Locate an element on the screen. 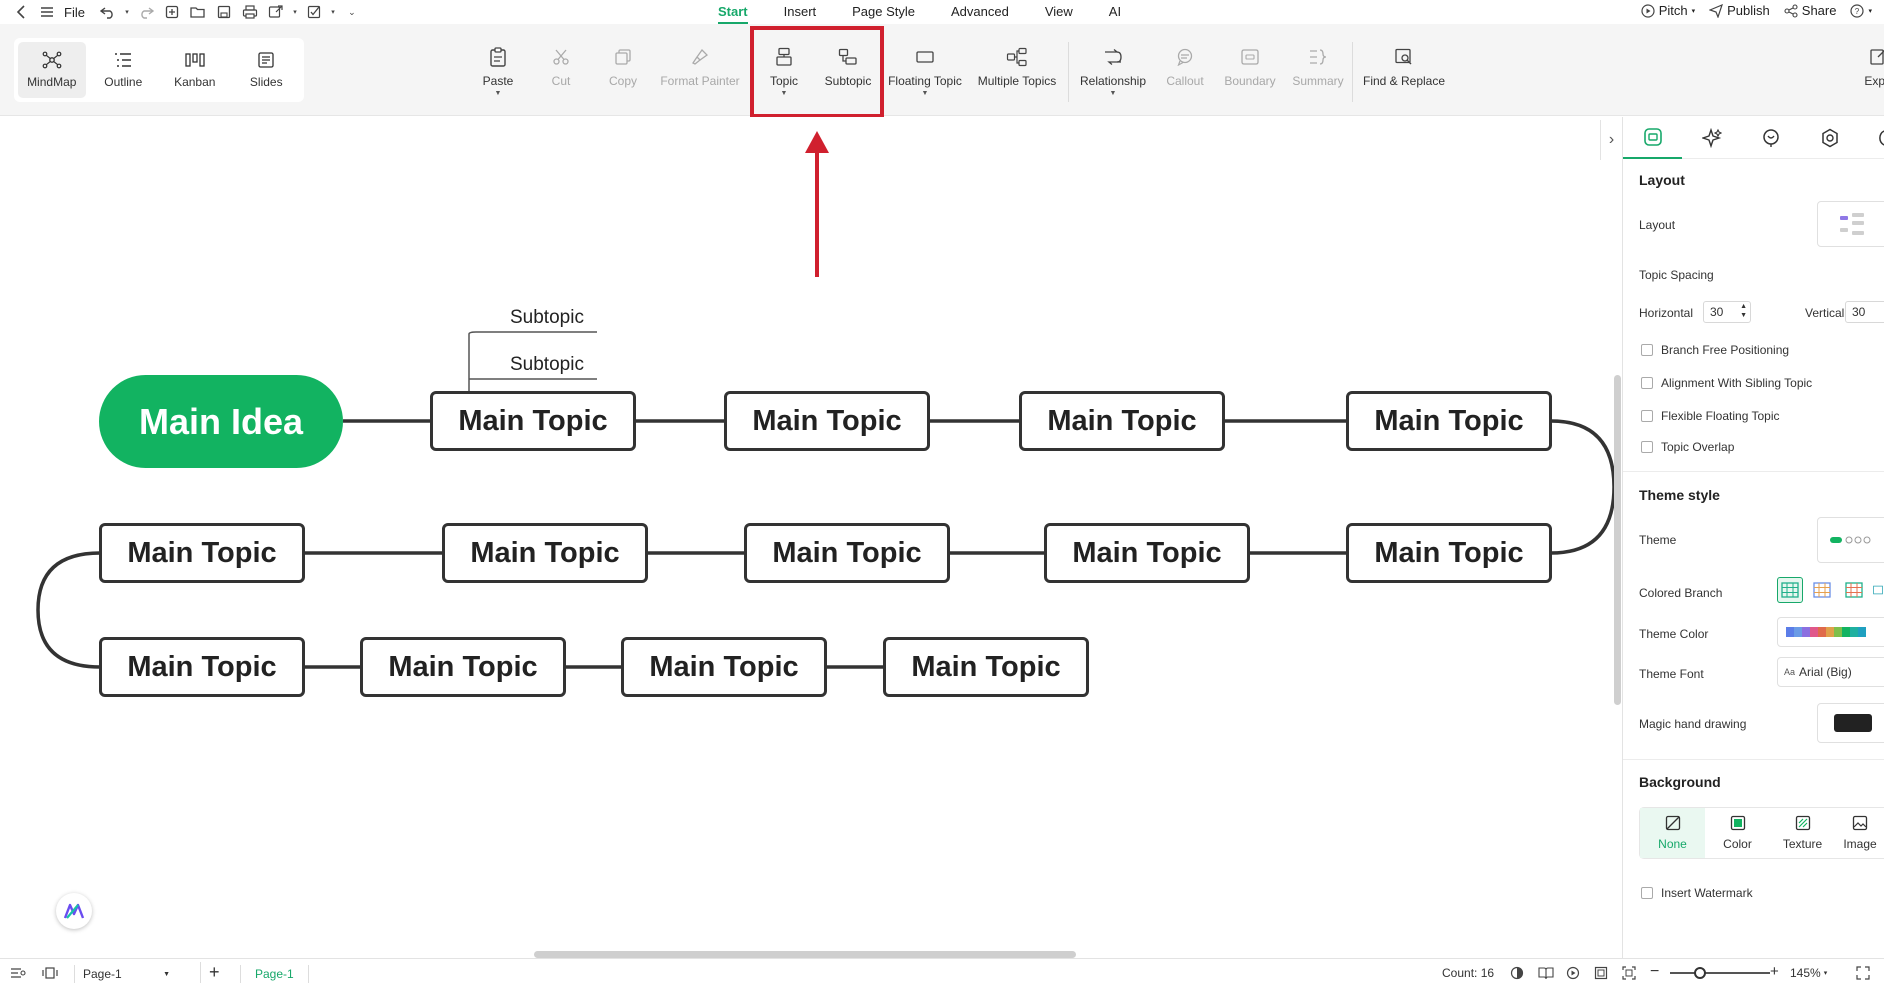 Image resolution: width=1884 pixels, height=988 pixels. stepper-arrows-icon: ▲ ▼ is located at coordinates (1743, 311).